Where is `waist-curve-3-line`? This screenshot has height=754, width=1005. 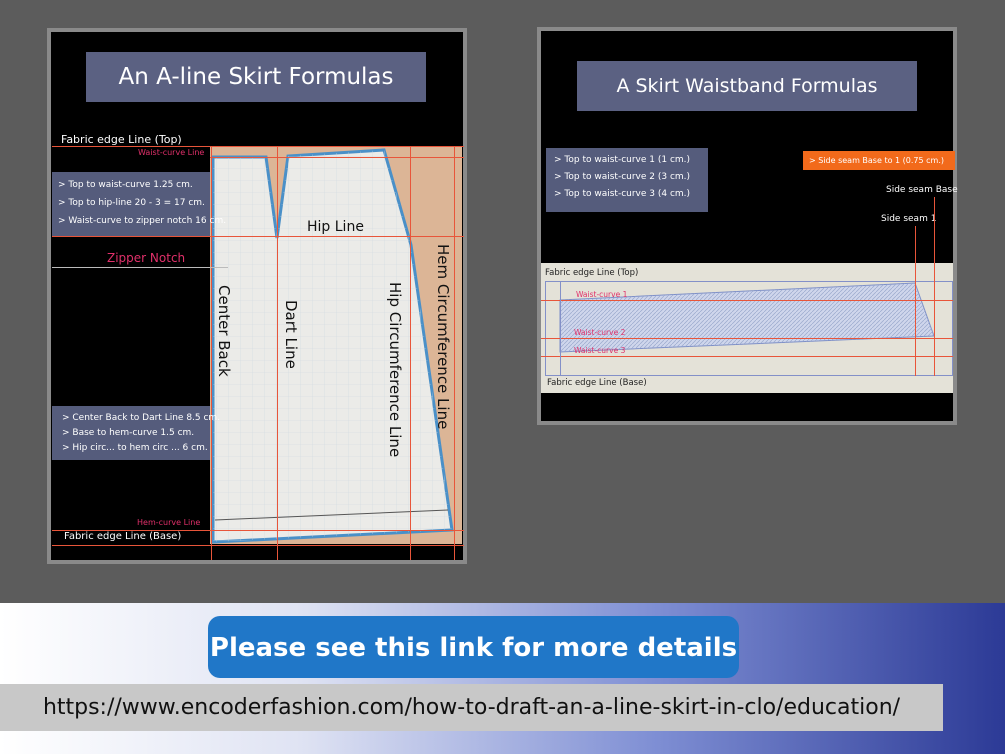
waist-curve-3-line is located at coordinates (747, 356).